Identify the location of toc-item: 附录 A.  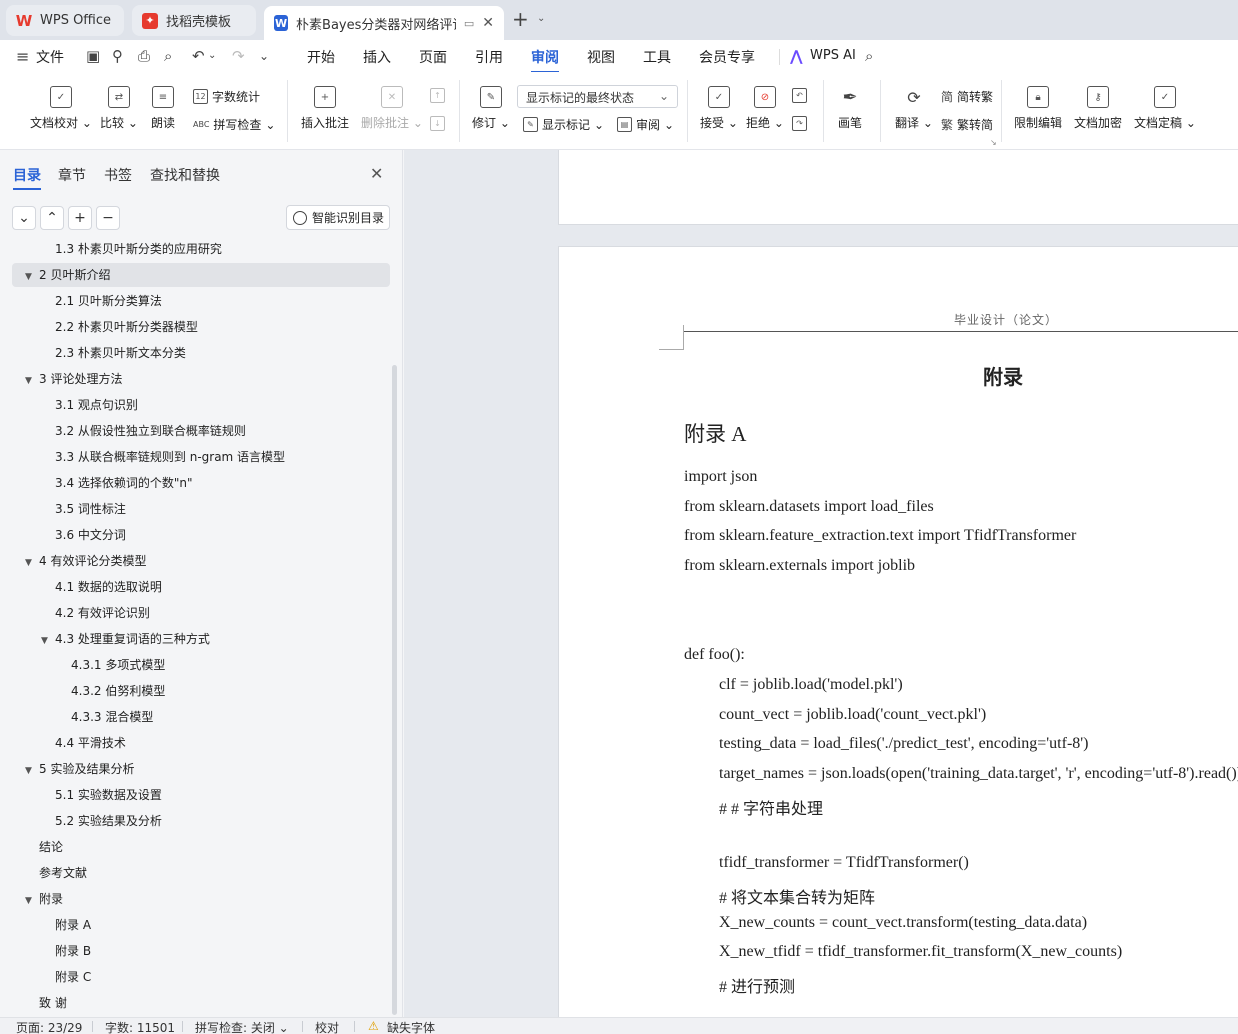
(197, 925).